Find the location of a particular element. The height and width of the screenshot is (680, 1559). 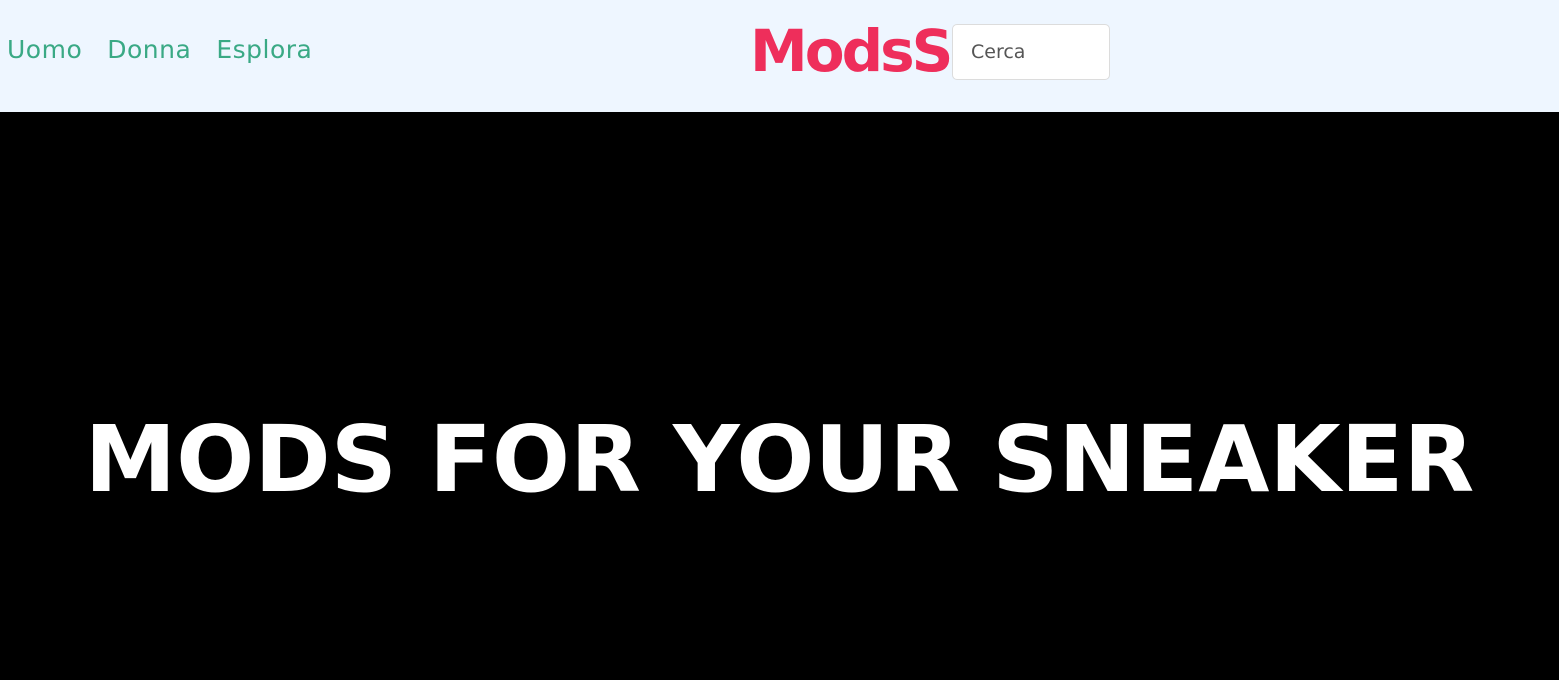

nav-link-donna: Donna is located at coordinates (149, 50).